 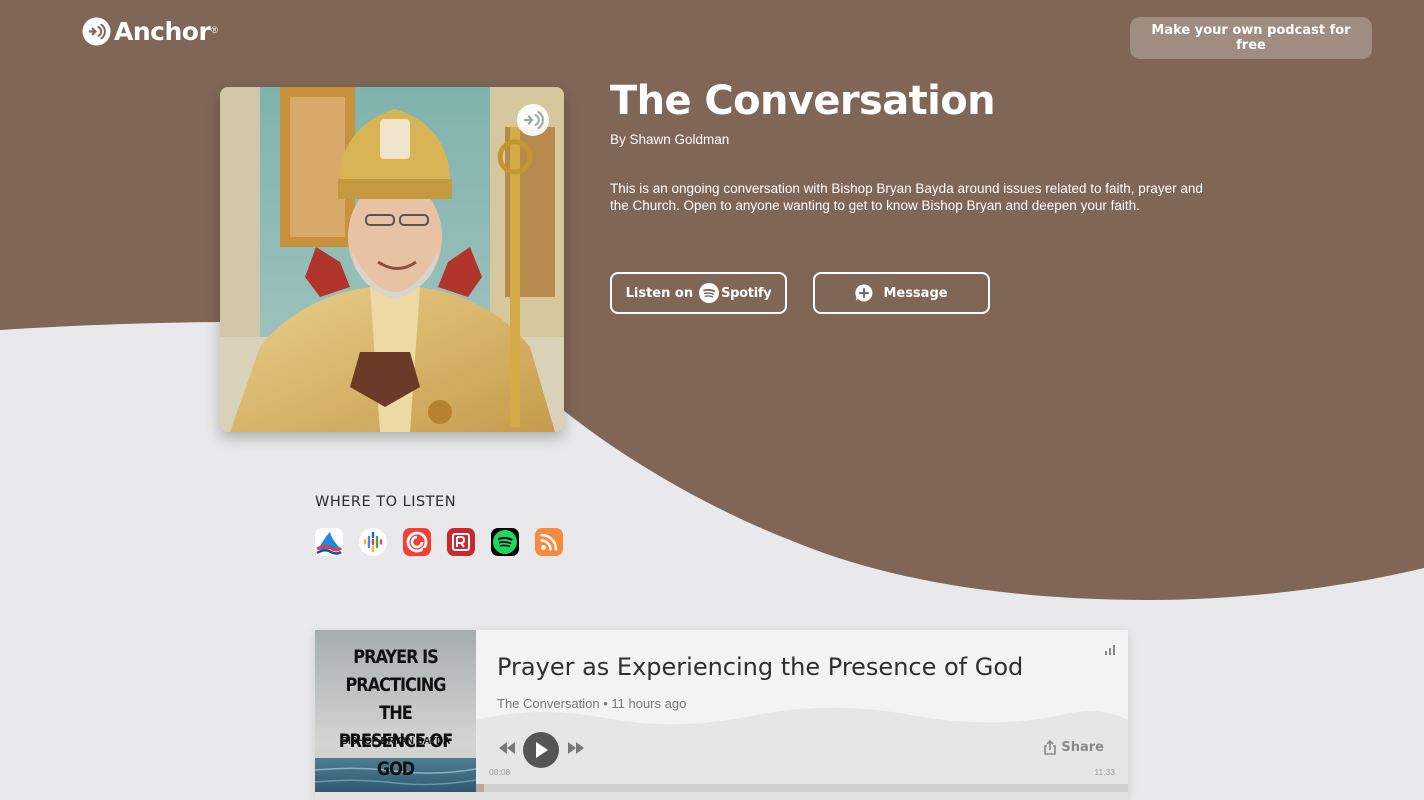 What do you see at coordinates (1082, 747) in the screenshot?
I see `share-label: Share` at bounding box center [1082, 747].